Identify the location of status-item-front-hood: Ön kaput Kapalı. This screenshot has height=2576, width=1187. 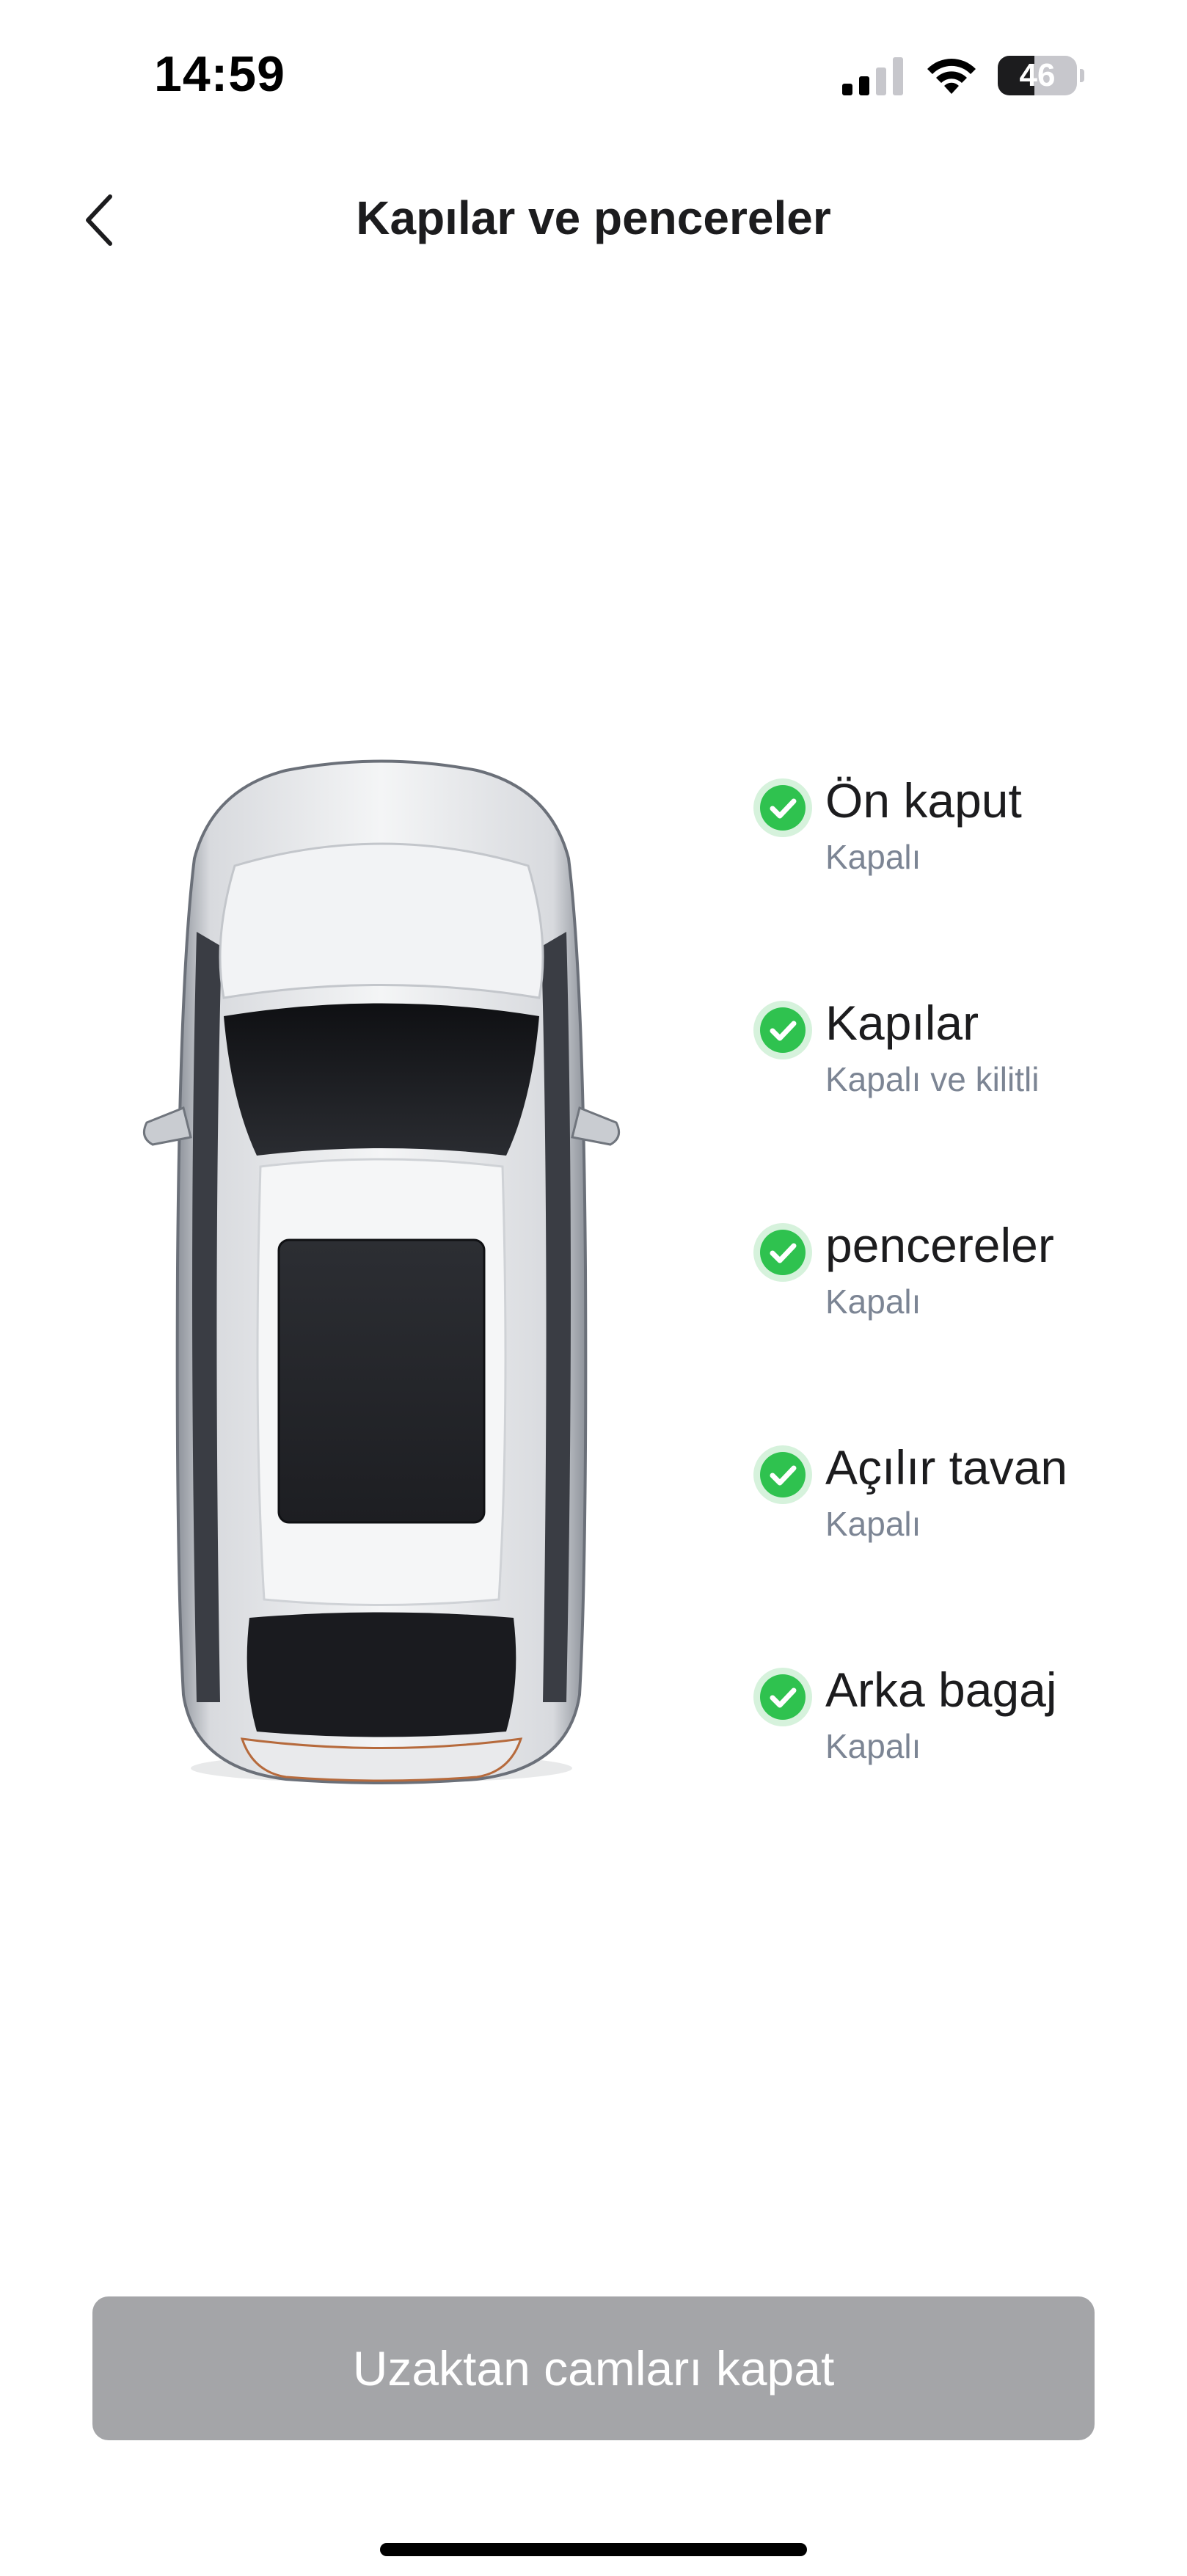
(957, 822).